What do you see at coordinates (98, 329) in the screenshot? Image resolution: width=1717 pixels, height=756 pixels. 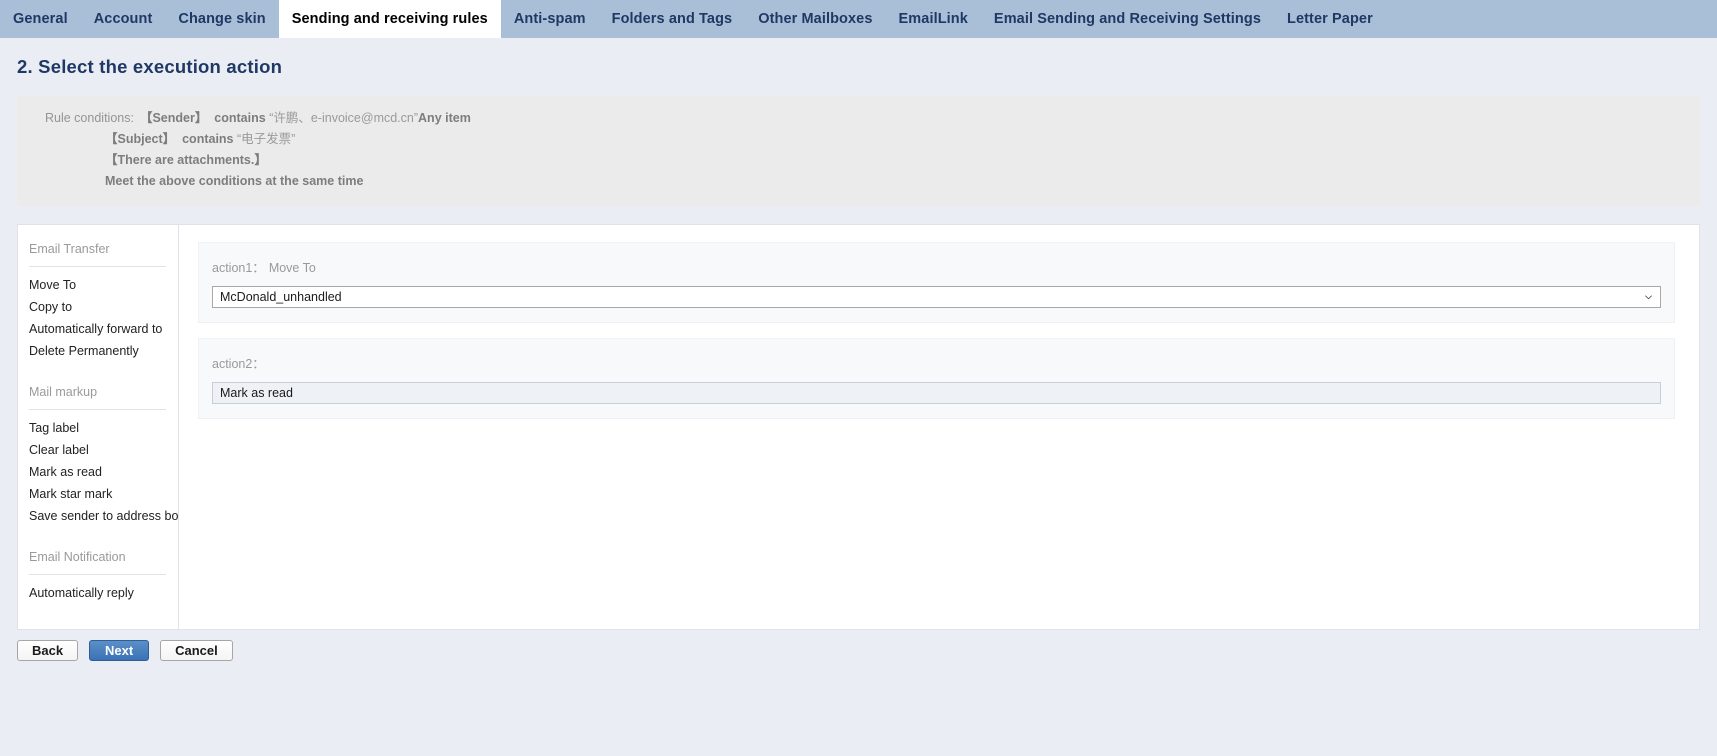 I see `sidebar-item-automatically-forward-to: Automatically forward to` at bounding box center [98, 329].